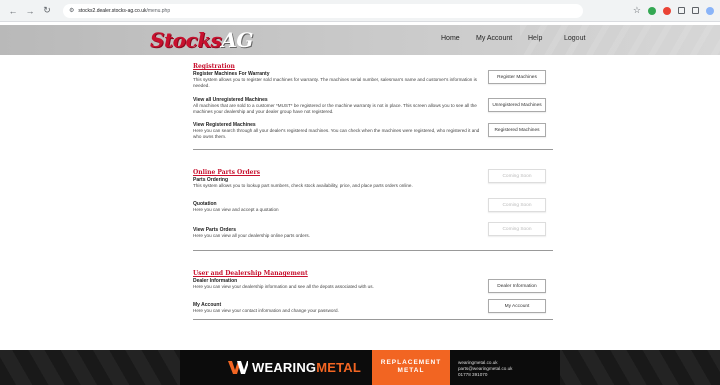 The width and height of the screenshot is (720, 385). I want to click on view-parts-orders-coming-soon-button: Coming Soon, so click(517, 229).